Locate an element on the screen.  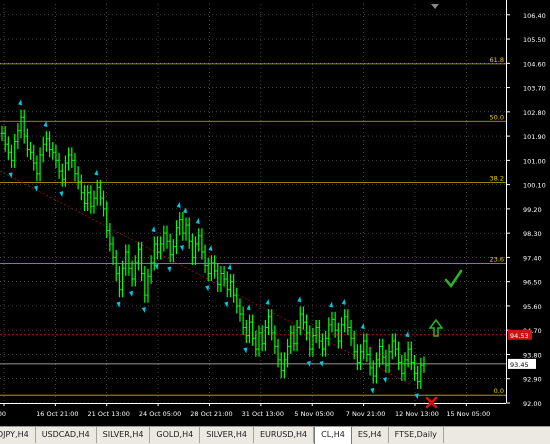
fib-level-label: 0.0 is located at coordinates (499, 391).